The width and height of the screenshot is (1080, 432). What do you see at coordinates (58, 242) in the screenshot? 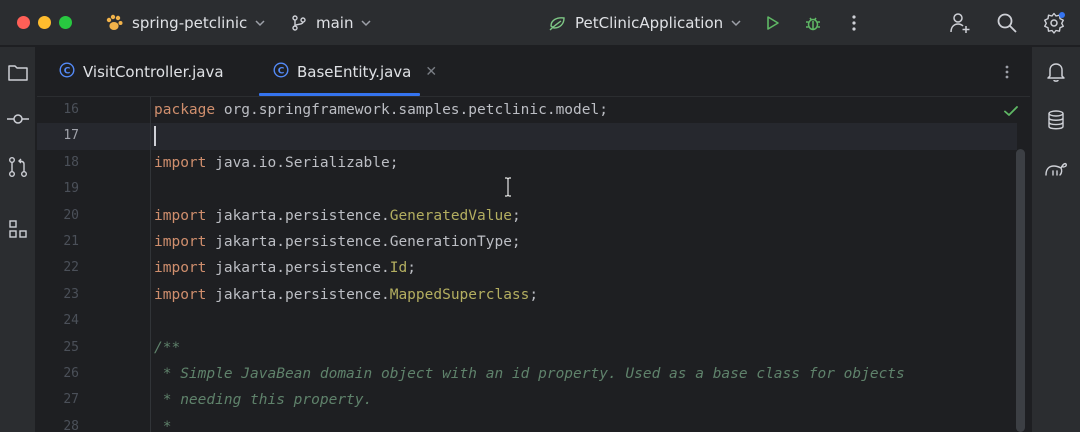
I see `line-number: 21` at bounding box center [58, 242].